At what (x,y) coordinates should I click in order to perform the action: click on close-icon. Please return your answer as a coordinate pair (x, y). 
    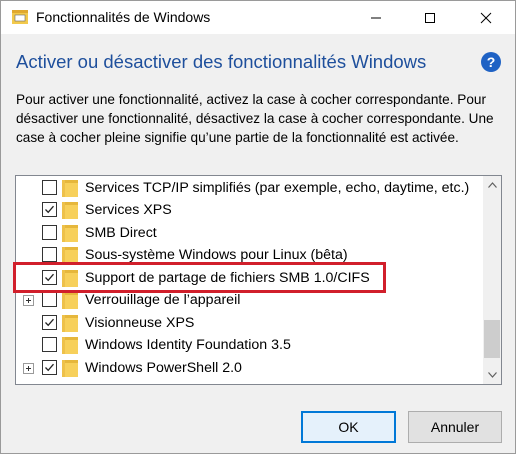
    Looking at the image, I should click on (486, 17).